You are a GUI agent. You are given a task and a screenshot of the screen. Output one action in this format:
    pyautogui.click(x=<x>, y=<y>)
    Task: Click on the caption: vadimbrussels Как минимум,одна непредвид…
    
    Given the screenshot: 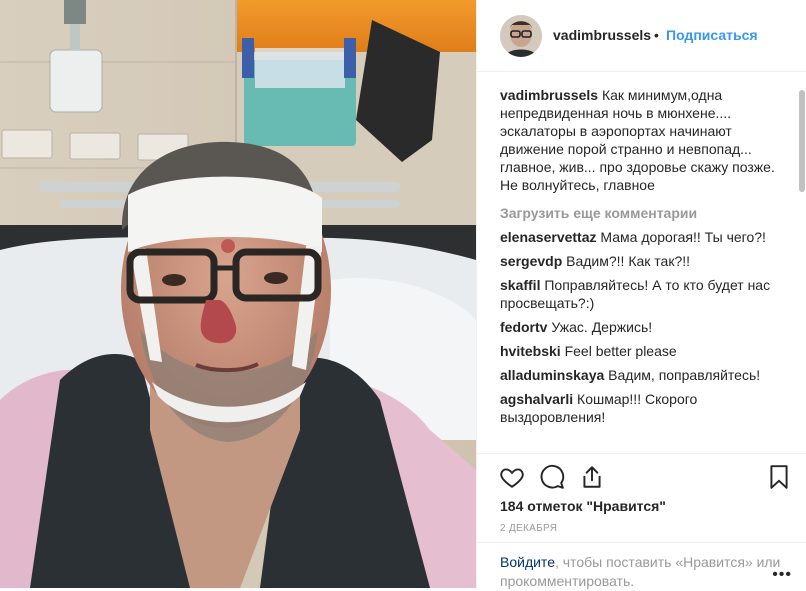 What is the action you would take?
    pyautogui.click(x=641, y=140)
    